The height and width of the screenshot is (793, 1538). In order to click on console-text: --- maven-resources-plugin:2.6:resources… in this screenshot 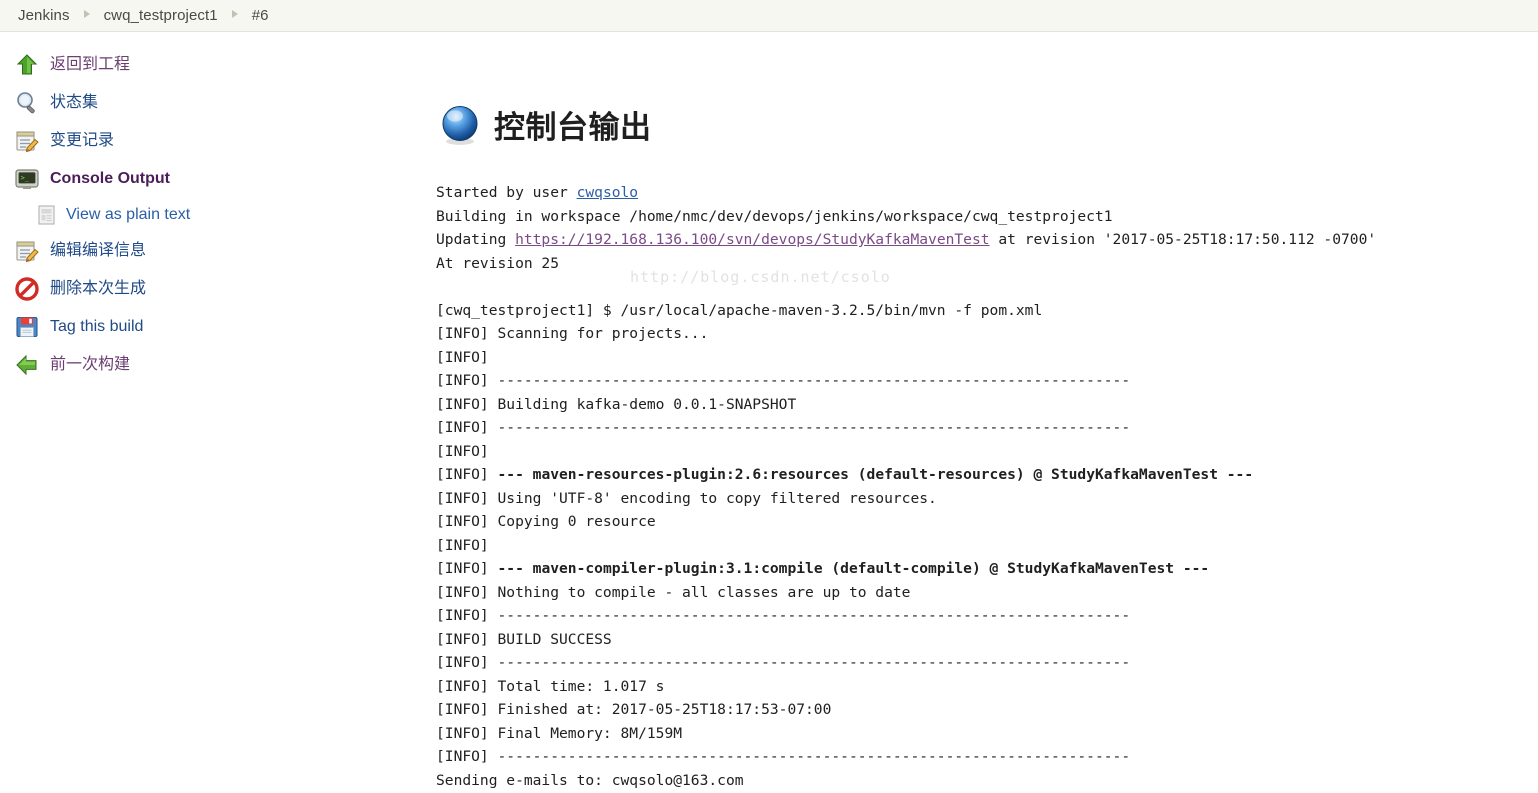, I will do `click(875, 474)`.